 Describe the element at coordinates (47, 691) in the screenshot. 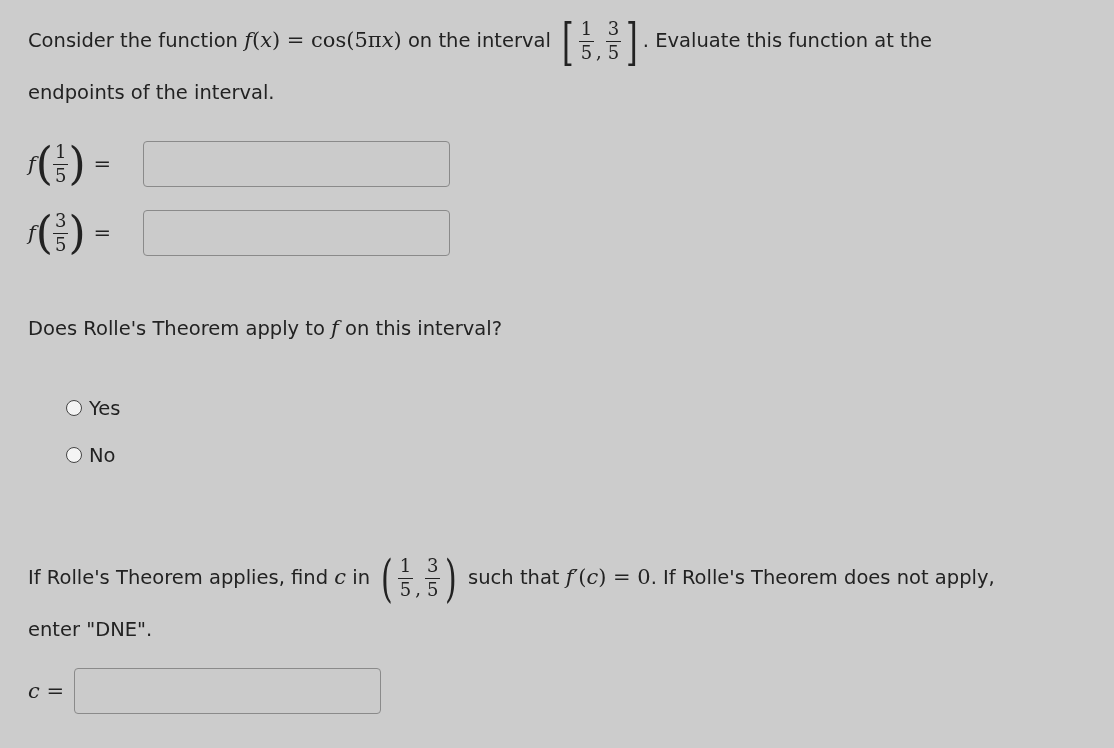

I see `answer-label: c =` at that location.